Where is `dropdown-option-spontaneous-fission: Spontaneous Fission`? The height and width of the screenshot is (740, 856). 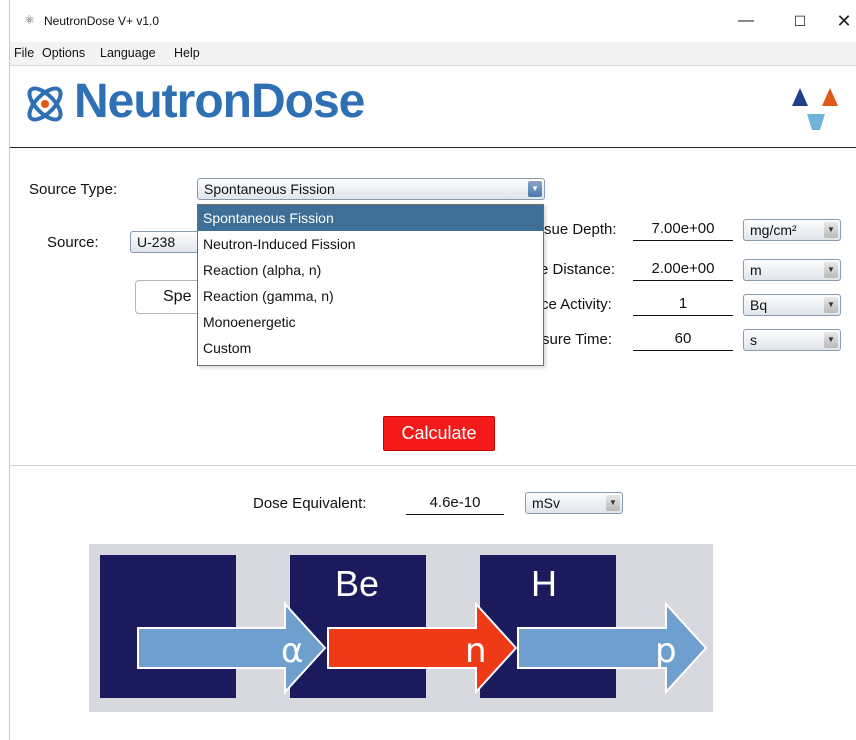 dropdown-option-spontaneous-fission: Spontaneous Fission is located at coordinates (370, 218).